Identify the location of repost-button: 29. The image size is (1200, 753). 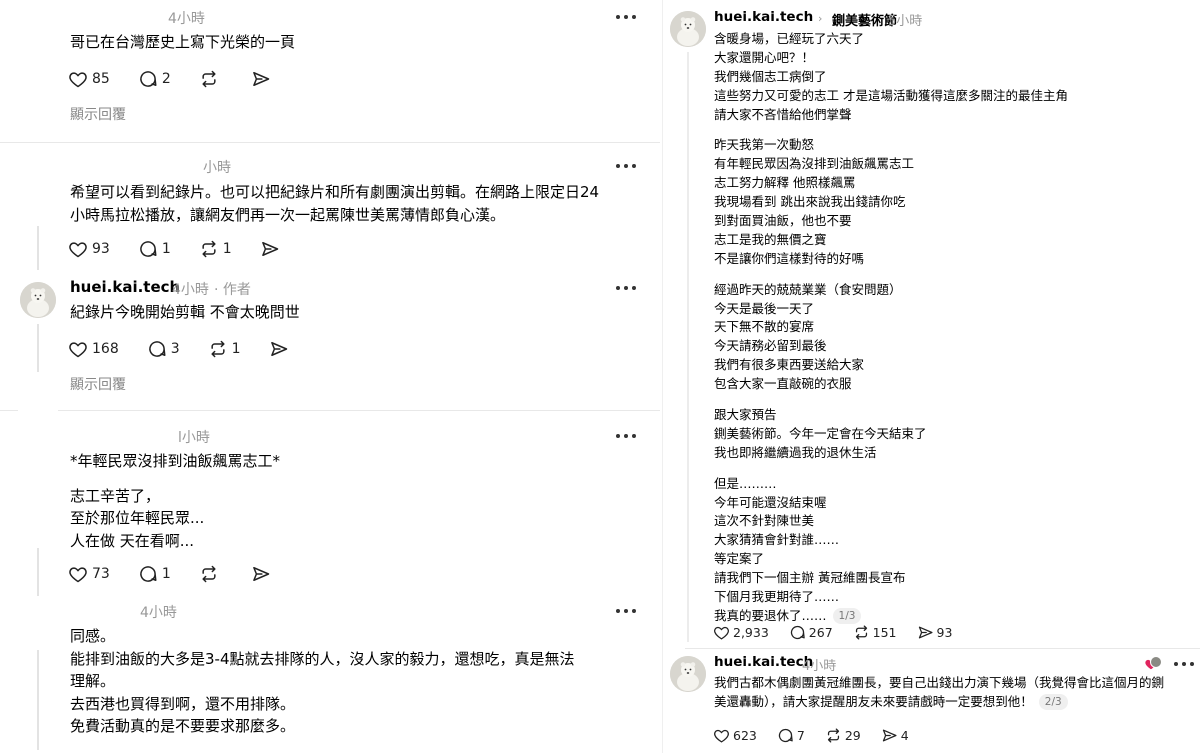
(843, 735).